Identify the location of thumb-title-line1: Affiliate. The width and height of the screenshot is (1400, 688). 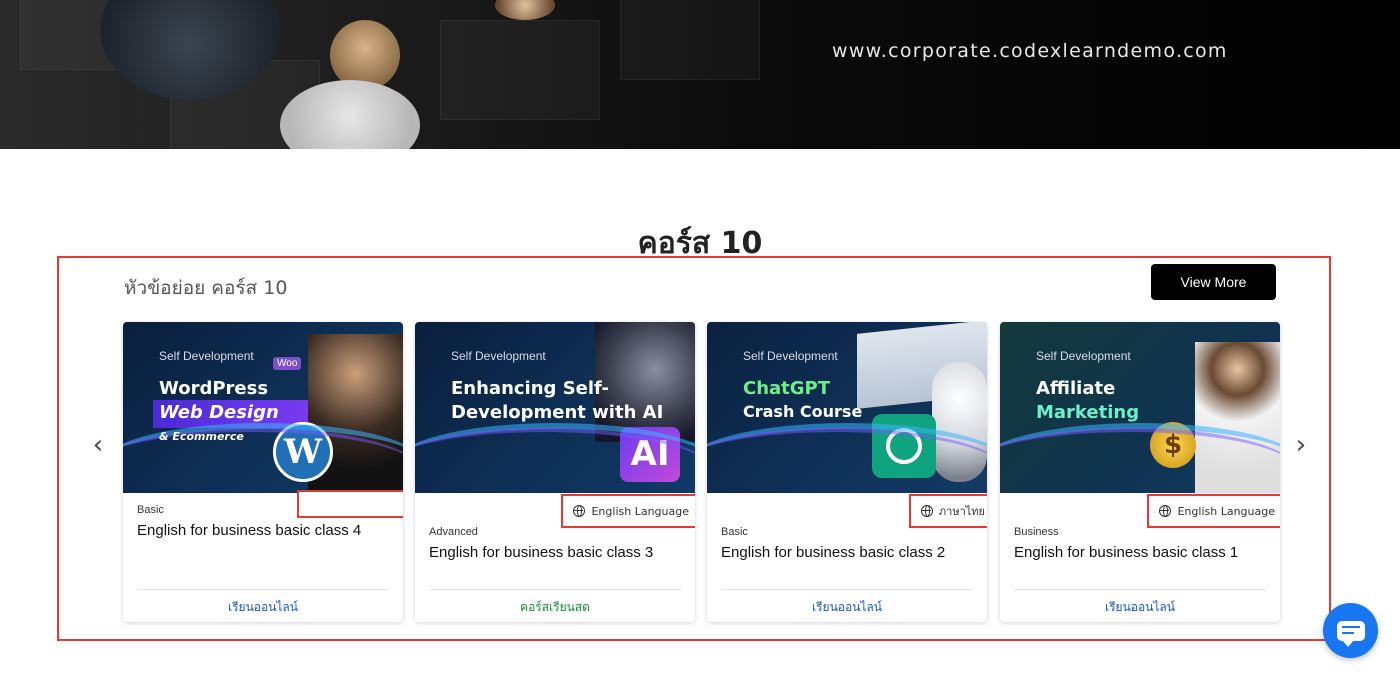
(1076, 388).